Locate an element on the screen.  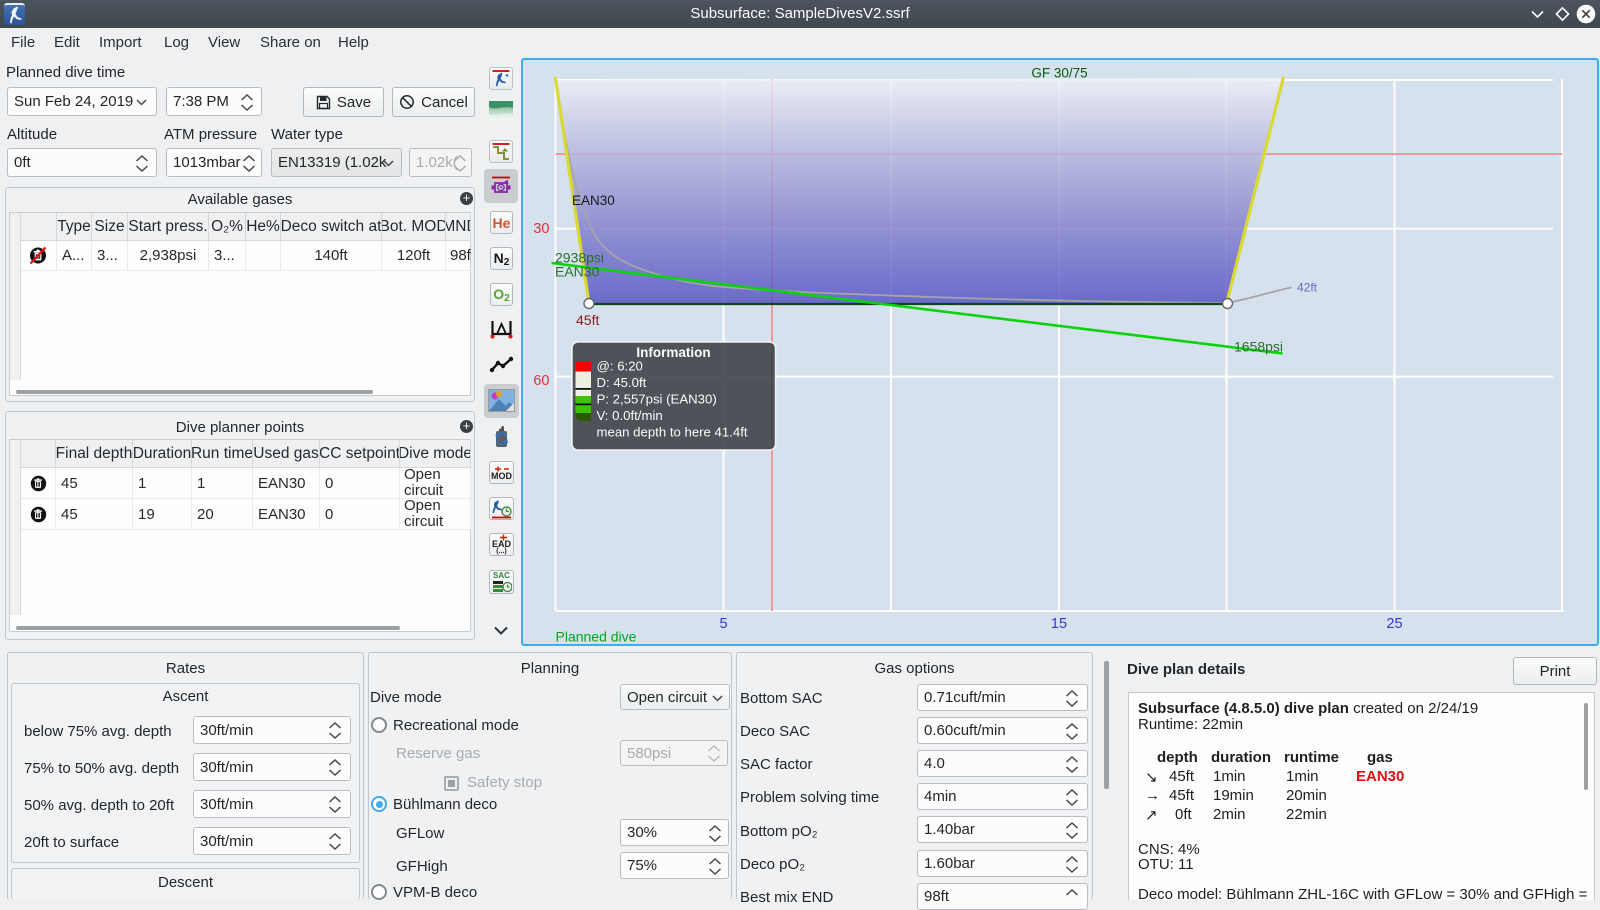
svg-text: 25 is located at coordinates (1394, 624).